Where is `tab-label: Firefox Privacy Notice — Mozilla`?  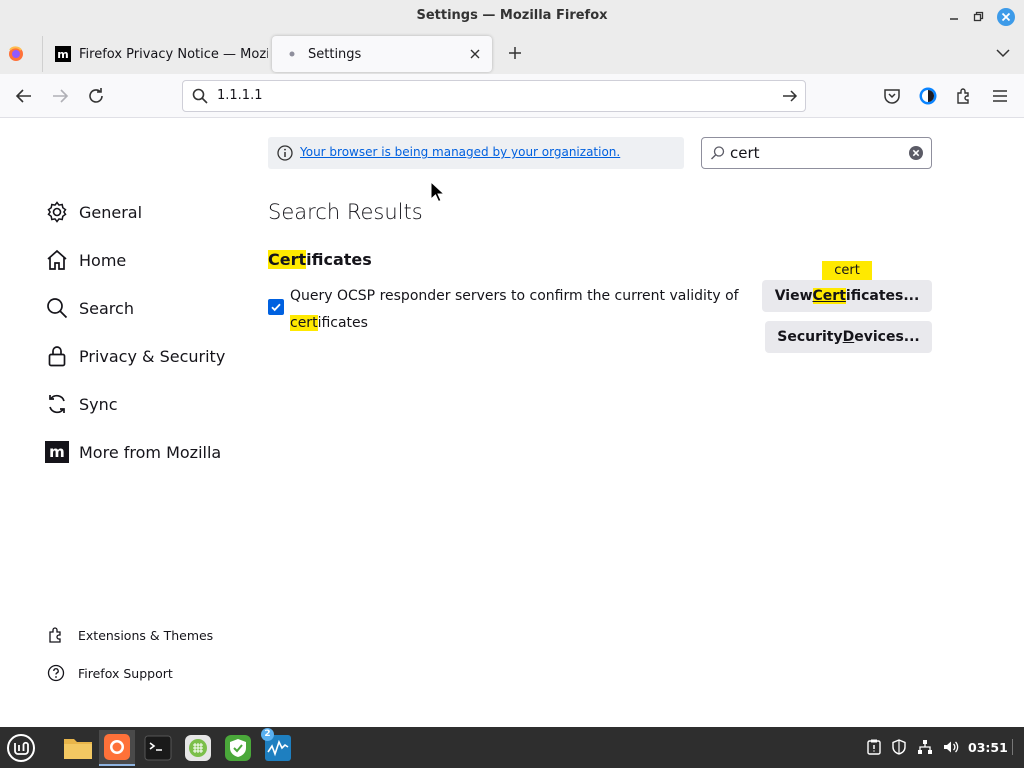
tab-label: Firefox Privacy Notice — Mozilla is located at coordinates (173, 54).